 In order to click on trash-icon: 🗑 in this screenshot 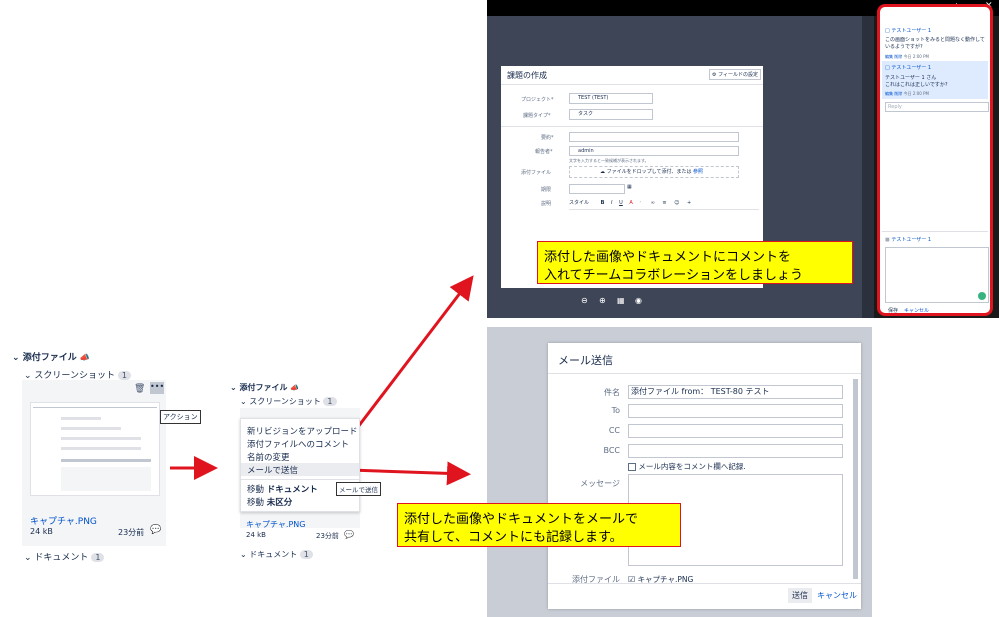, I will do `click(139, 389)`.